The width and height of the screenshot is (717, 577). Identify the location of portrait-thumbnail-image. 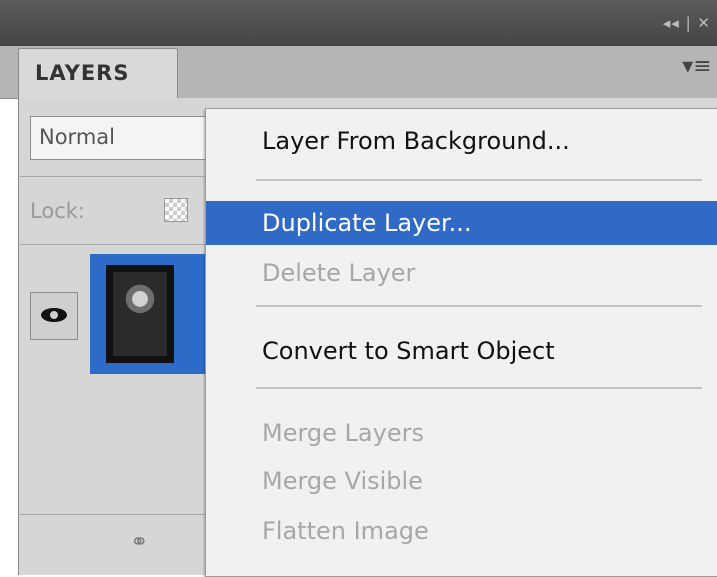
(140, 314).